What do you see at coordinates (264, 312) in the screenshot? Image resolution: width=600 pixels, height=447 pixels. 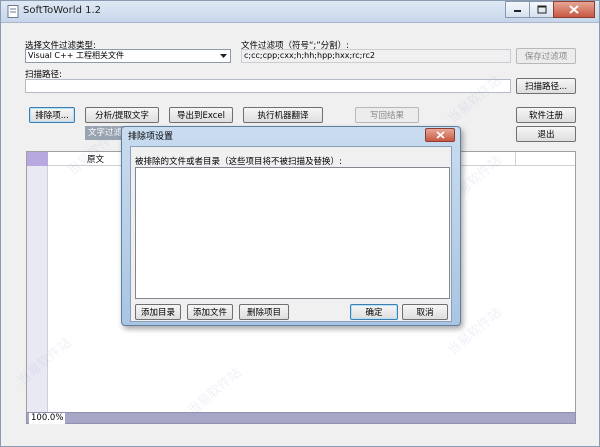 I see `delete-item-button: 删除项目` at bounding box center [264, 312].